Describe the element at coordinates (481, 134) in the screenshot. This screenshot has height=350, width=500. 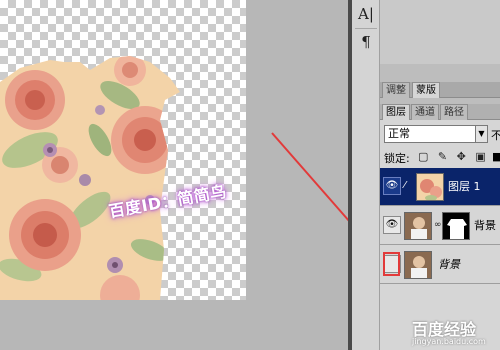
I see `chevron-down-icon: ▼` at that location.